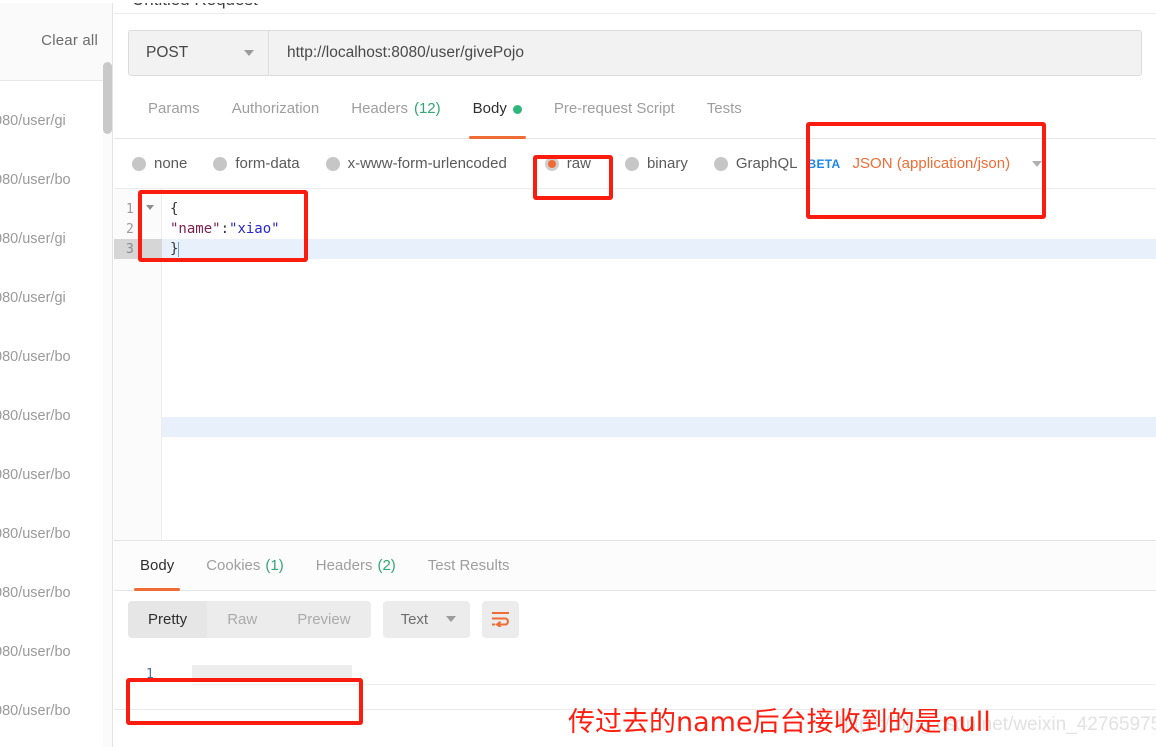  I want to click on tab-label: Cookies, so click(233, 565).